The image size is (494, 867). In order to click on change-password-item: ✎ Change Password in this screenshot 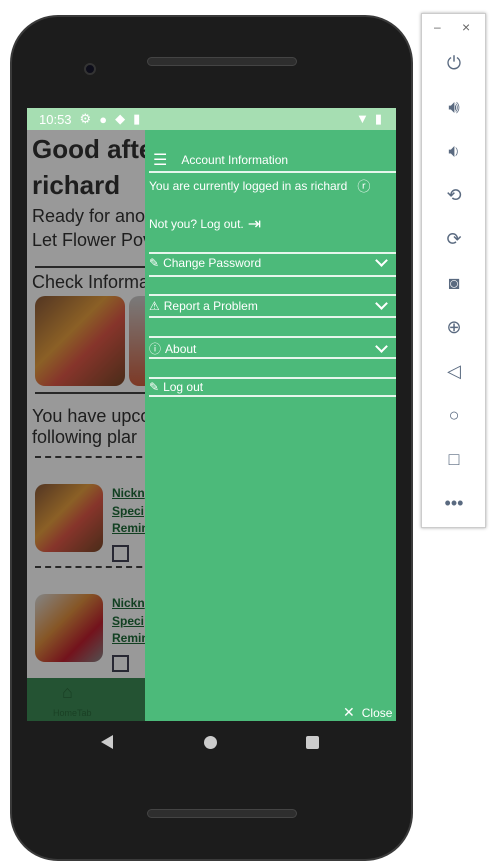, I will do `click(272, 262)`.